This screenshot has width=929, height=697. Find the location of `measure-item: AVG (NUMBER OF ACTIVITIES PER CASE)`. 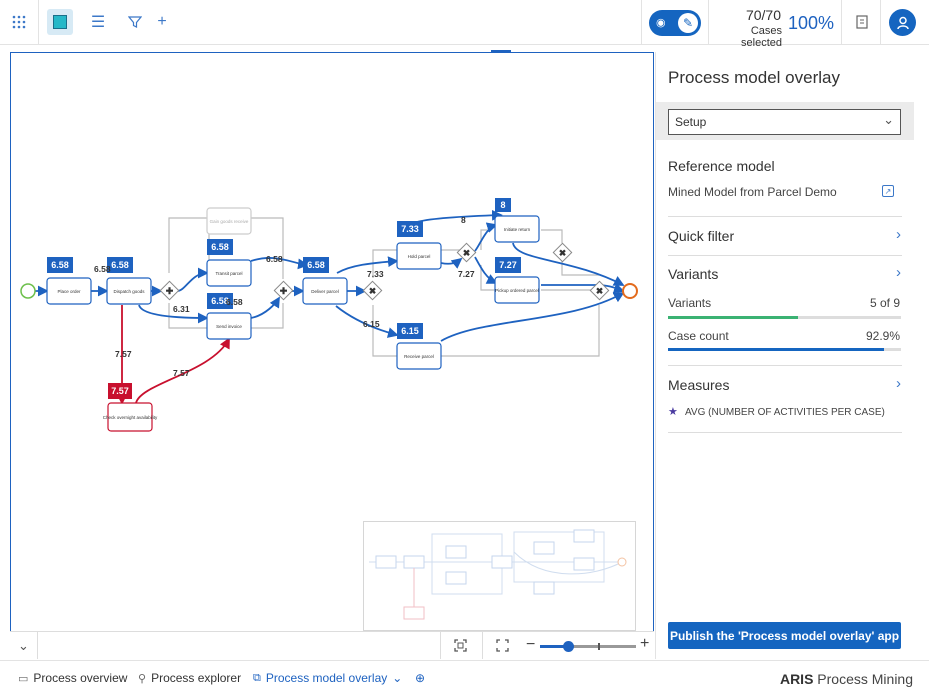

measure-item: AVG (NUMBER OF ACTIVITIES PER CASE) is located at coordinates (785, 412).